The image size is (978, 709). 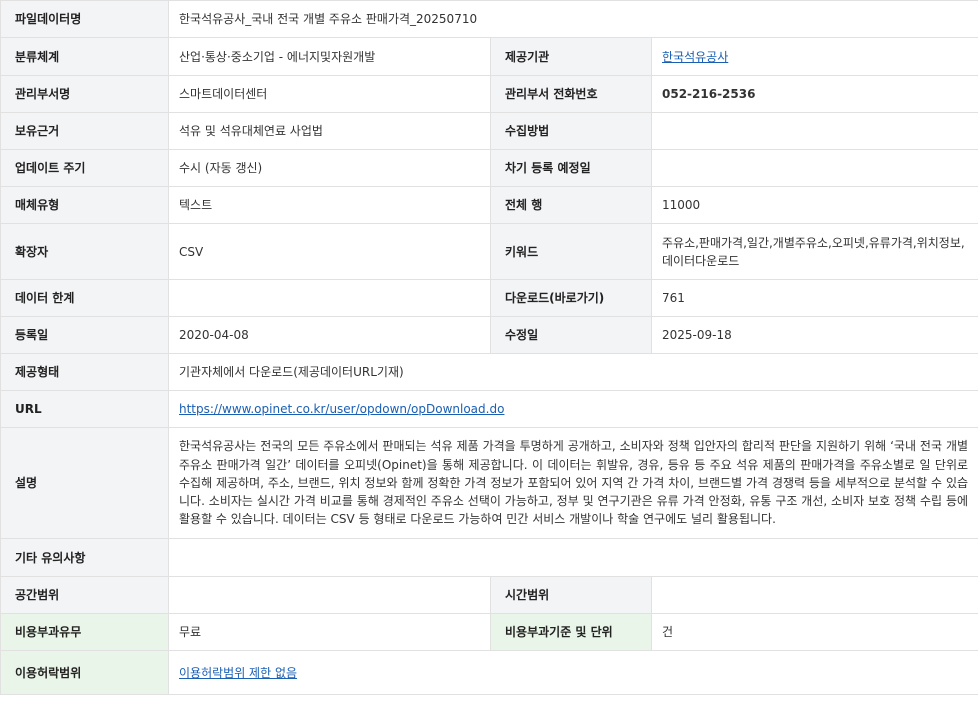 I want to click on category-value: 산업·통상·중소기업 - 에너지및자원개발, so click(x=329, y=56).